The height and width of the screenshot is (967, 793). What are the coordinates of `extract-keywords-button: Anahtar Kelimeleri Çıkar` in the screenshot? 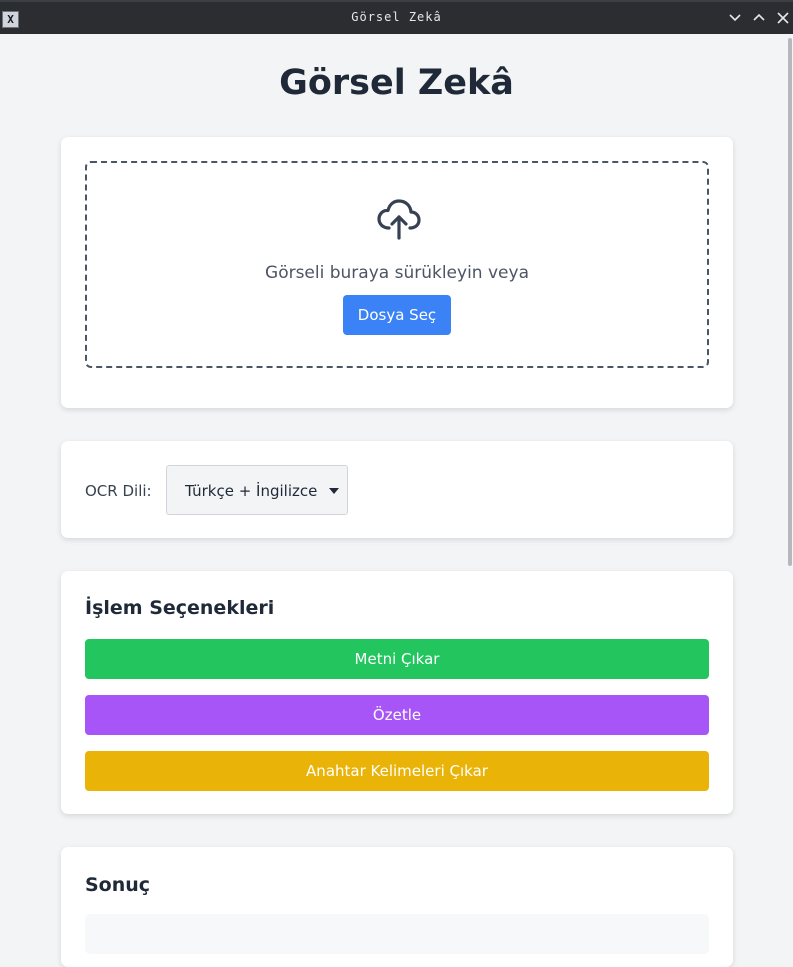 It's located at (397, 771).